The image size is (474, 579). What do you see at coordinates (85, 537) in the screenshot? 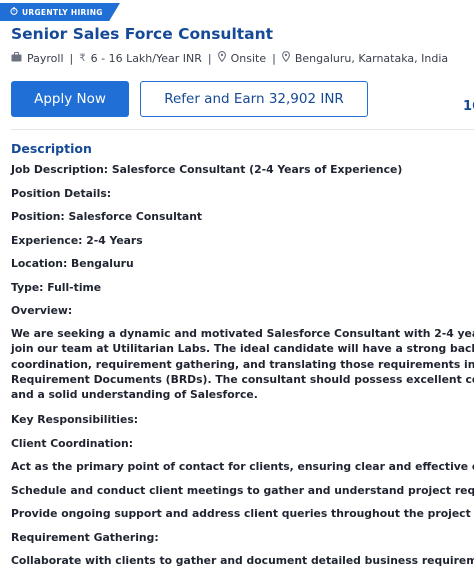
I see `requirement-gathering-label: Requirement Gathering:` at bounding box center [85, 537].